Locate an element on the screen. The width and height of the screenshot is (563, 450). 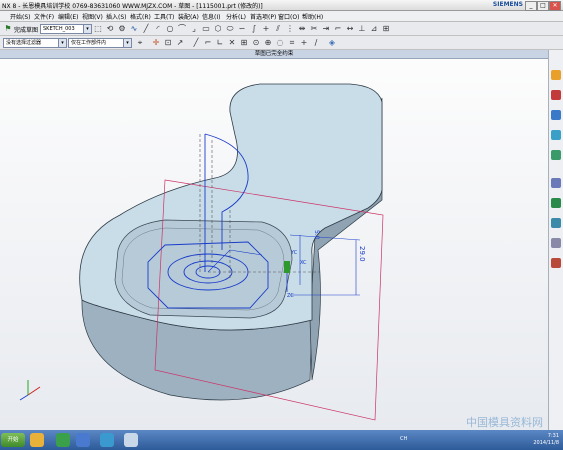
web-browser-icon is located at coordinates (556, 183).